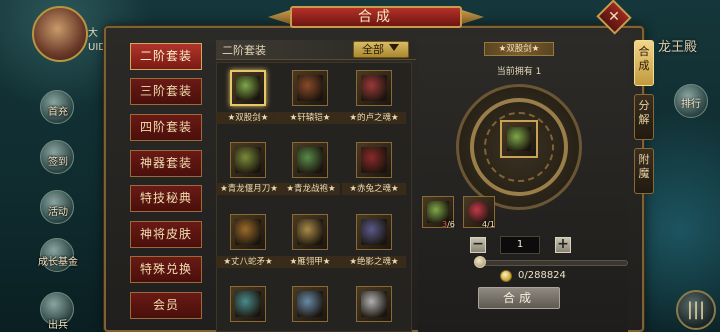 The height and width of the screenshot is (332, 720). I want to click on grid-item-label: ★雁翎甲★, so click(310, 262).